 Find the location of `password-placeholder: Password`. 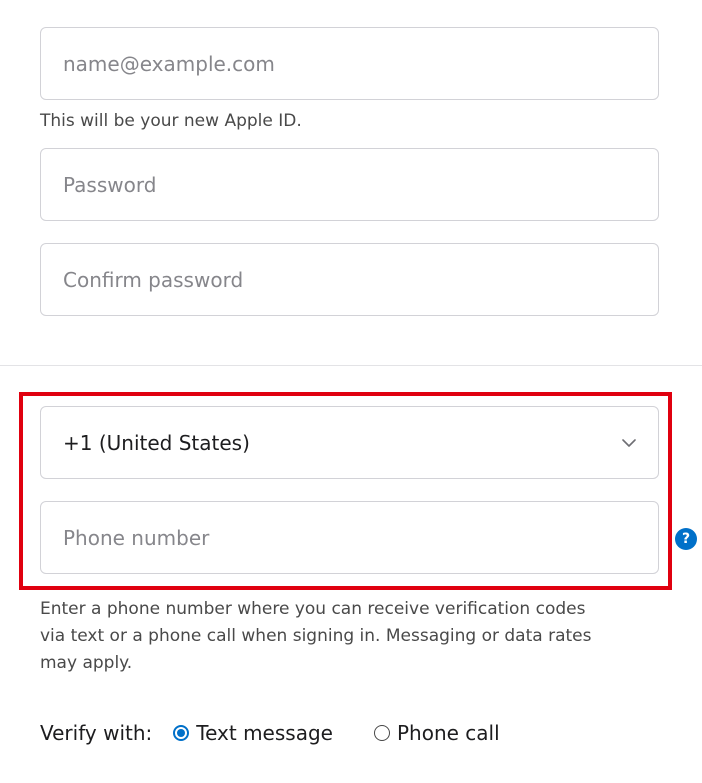

password-placeholder: Password is located at coordinates (110, 184).